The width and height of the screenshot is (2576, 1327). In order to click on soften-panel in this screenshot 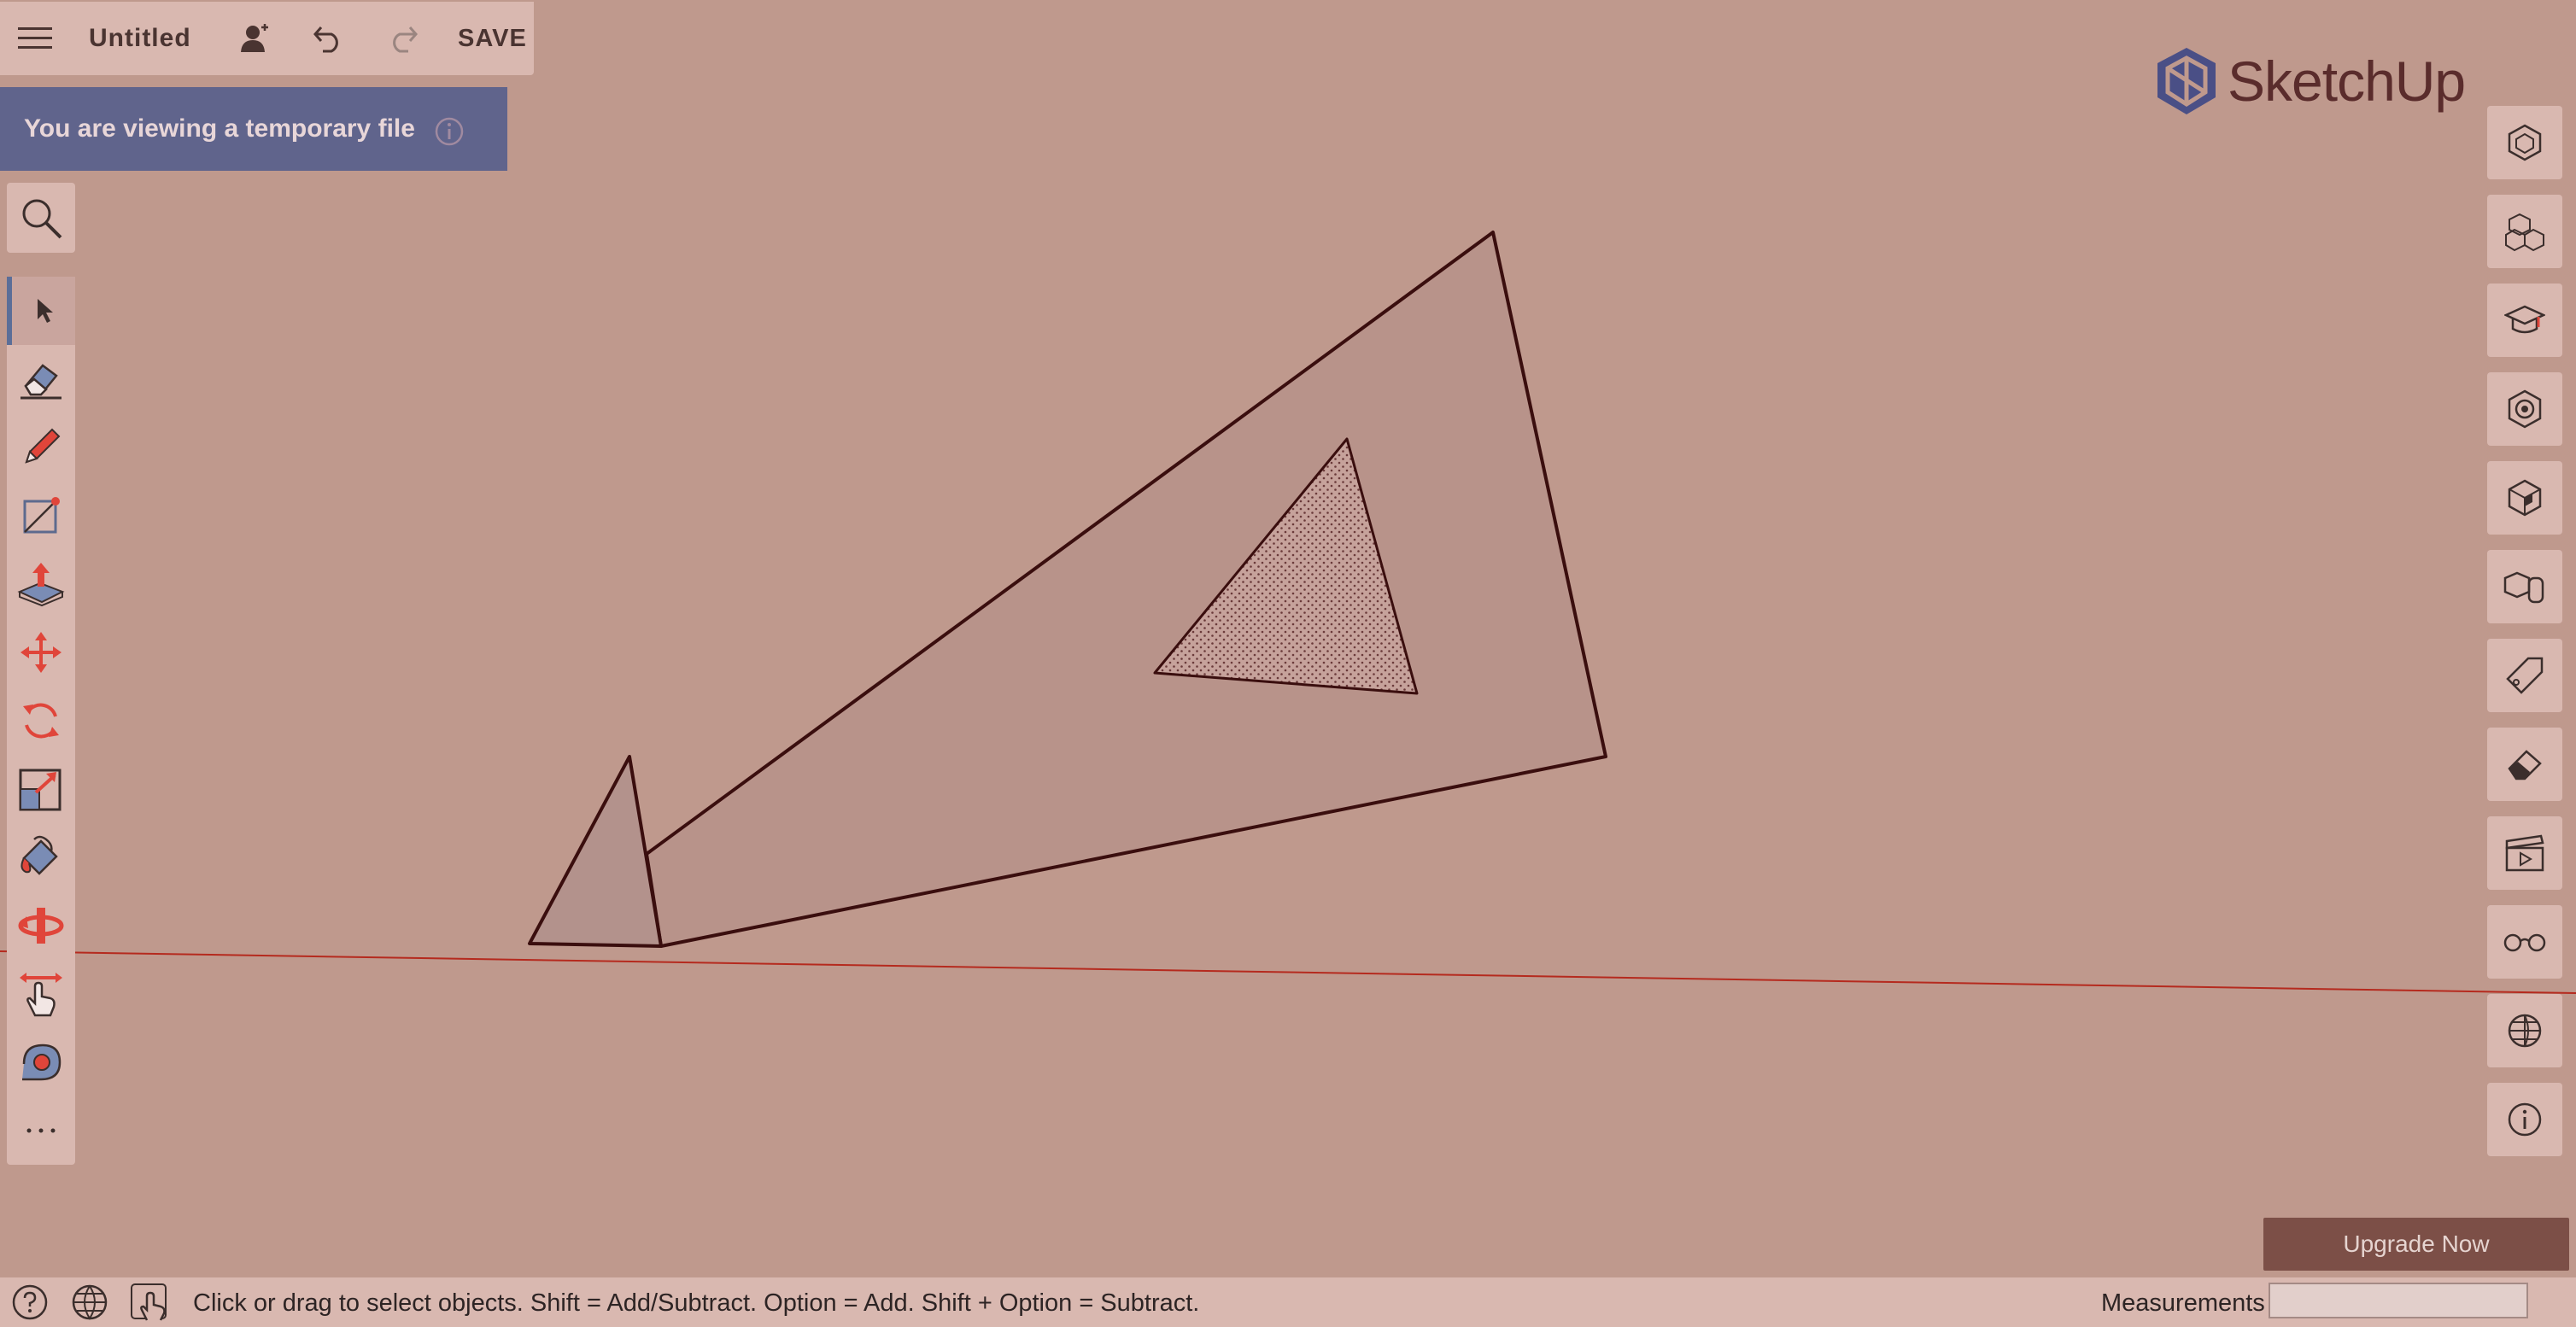, I will do `click(2524, 764)`.